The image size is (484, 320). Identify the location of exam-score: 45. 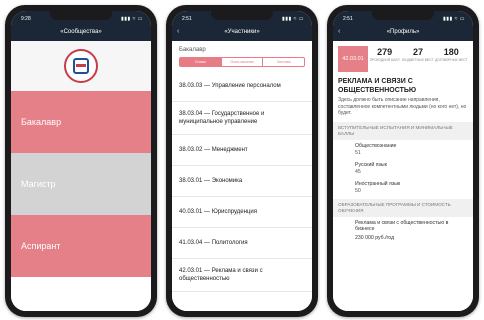
(358, 171).